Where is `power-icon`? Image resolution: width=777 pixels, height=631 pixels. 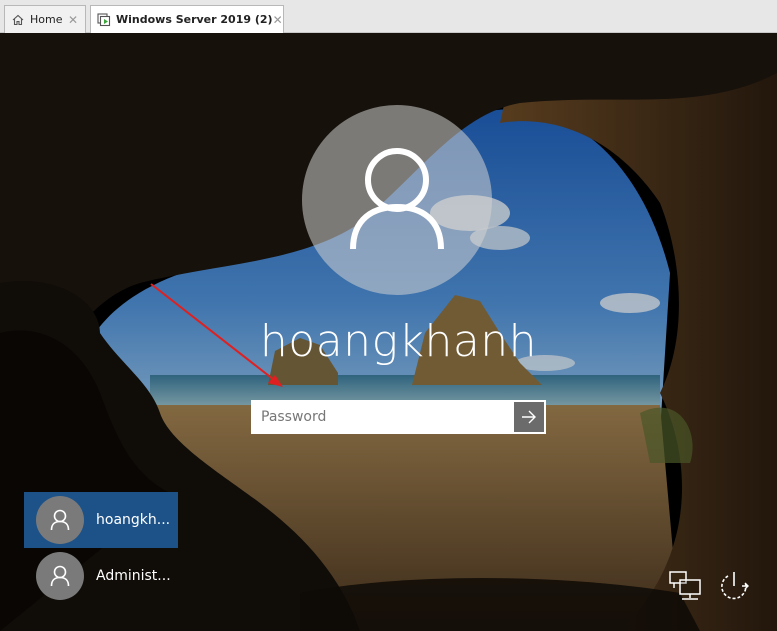
power-icon is located at coordinates (734, 586).